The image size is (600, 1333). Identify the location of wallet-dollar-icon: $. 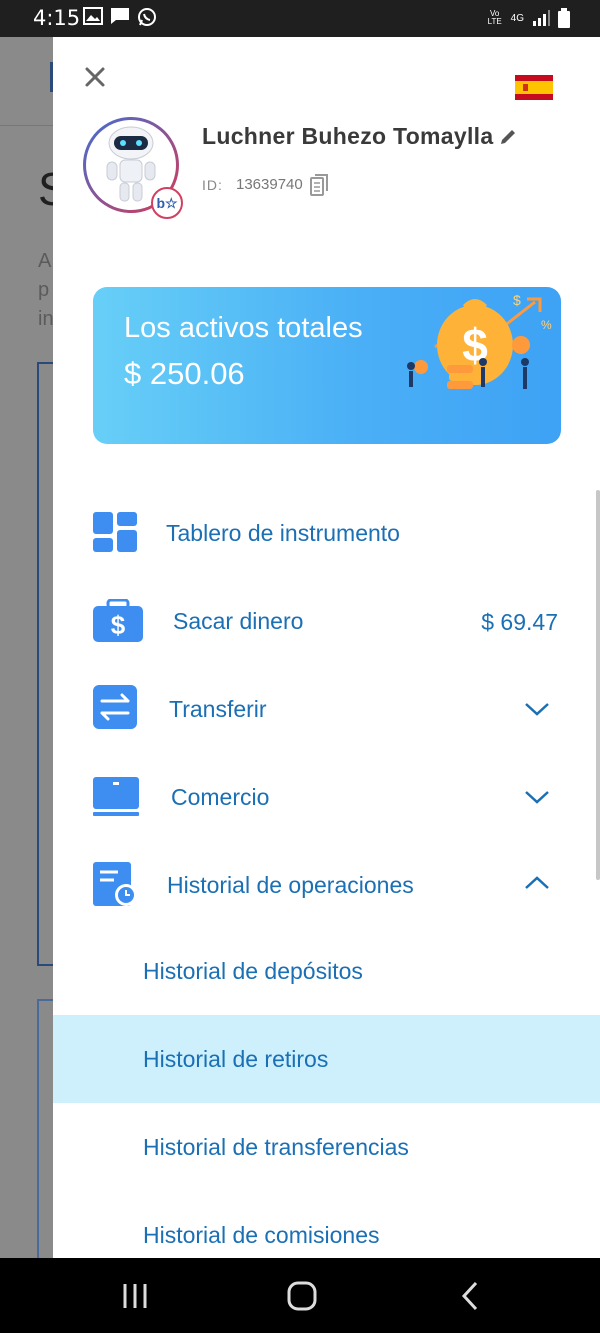
(118, 620).